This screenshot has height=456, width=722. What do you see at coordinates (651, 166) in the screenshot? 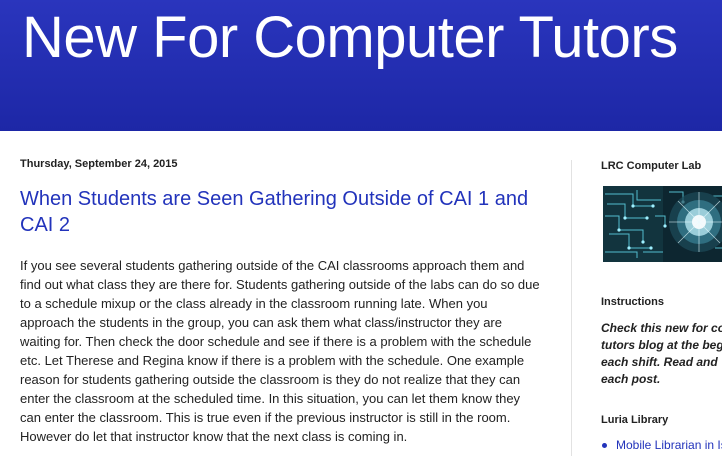
I see `lab-widget-title: LRC Computer Lab` at bounding box center [651, 166].